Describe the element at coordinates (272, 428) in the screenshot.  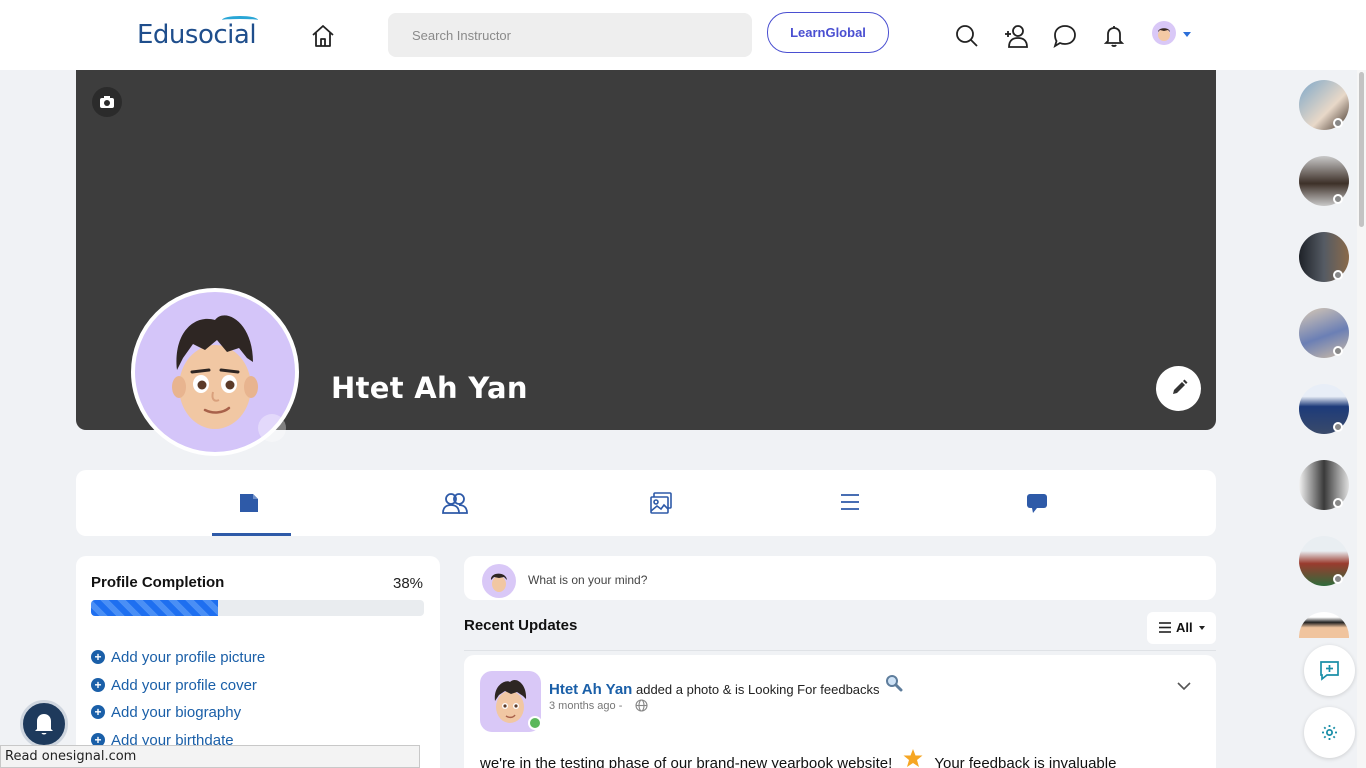
I see `change-profile-picture-button` at that location.